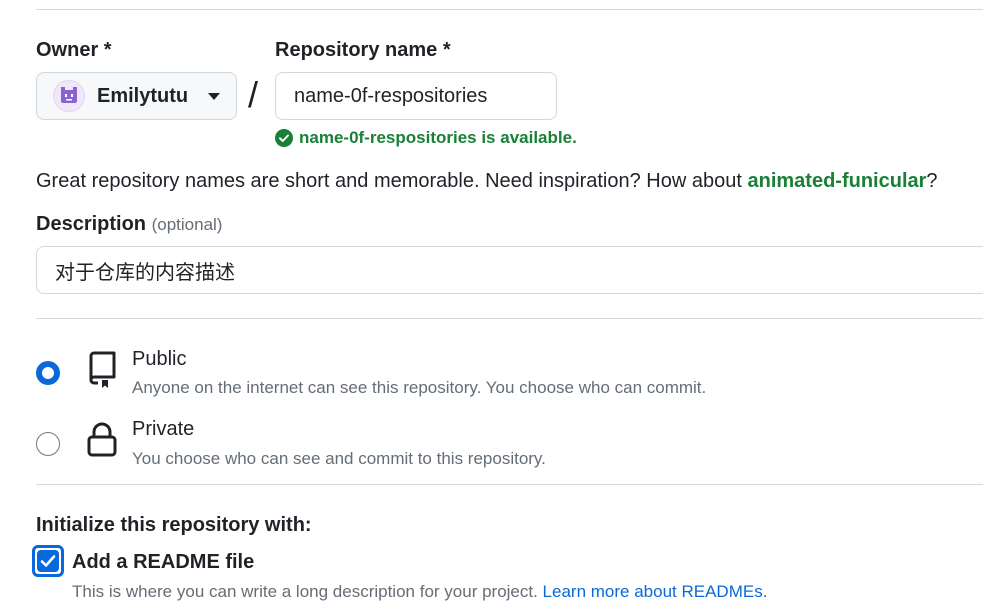 The width and height of the screenshot is (983, 613). I want to click on initialize-label: Initialize this repository with:, so click(174, 525).